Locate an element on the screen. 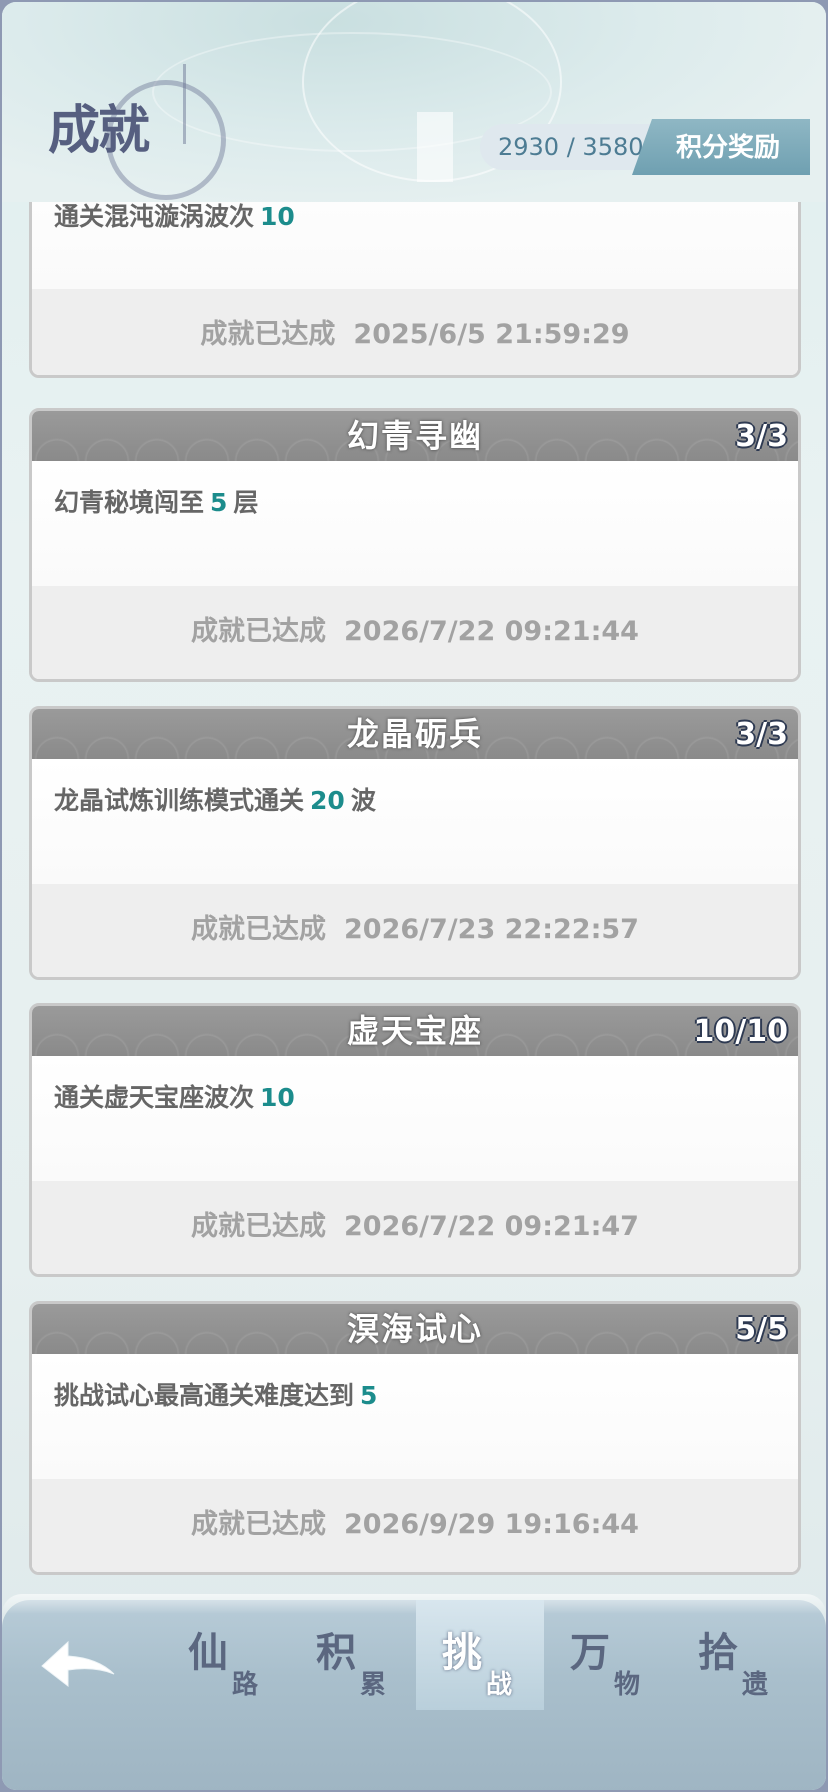 The width and height of the screenshot is (828, 1792). completion-time: 2026/9/29 19:16:44 is located at coordinates (491, 1524).